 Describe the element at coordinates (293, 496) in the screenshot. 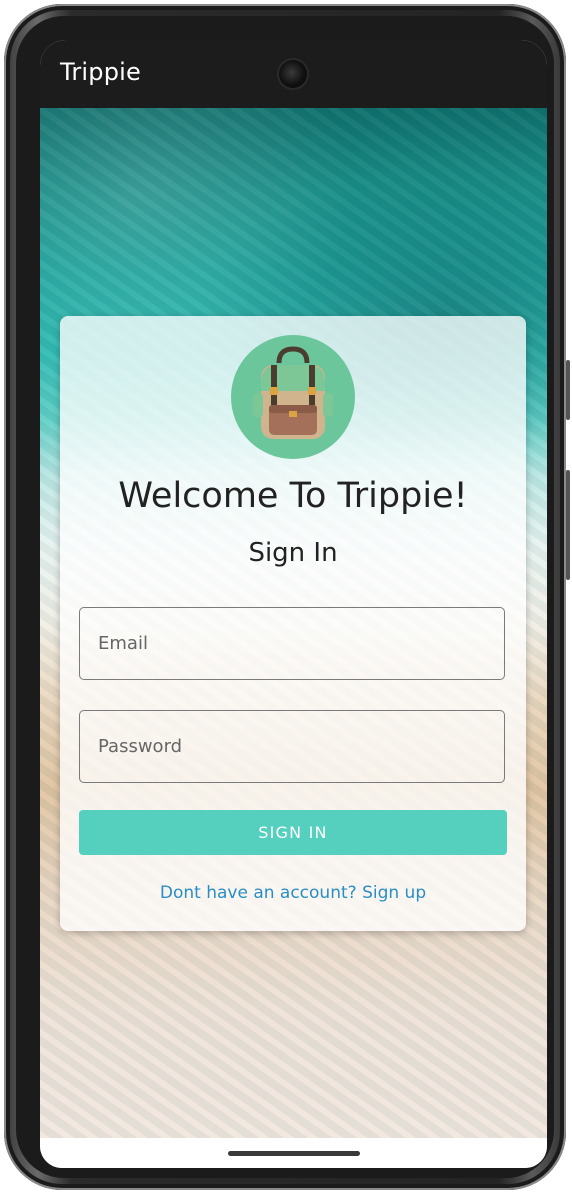

I see `welcome-title: Welcome To Trippie!` at that location.